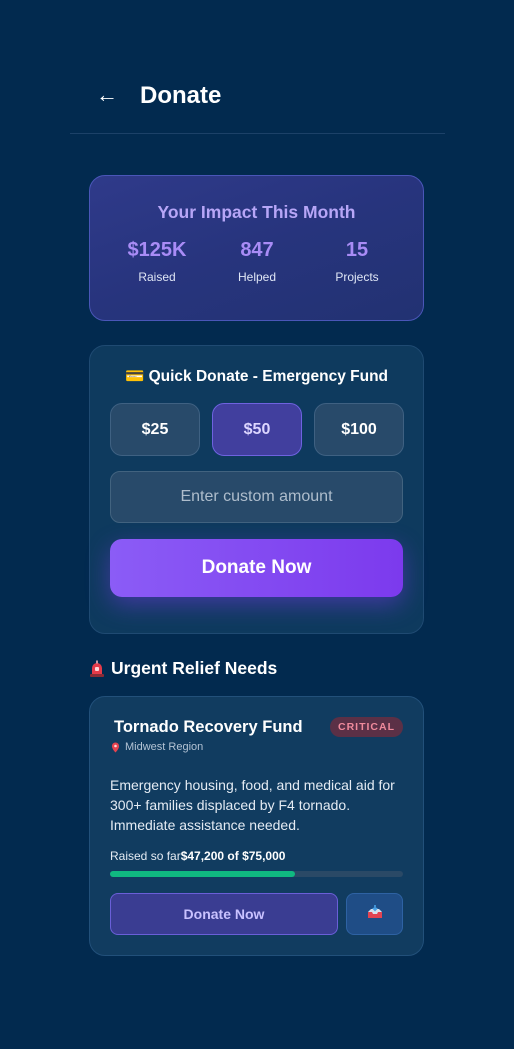 This screenshot has height=1049, width=514. Describe the element at coordinates (256, 568) in the screenshot. I see `donate-now-button: Donate Now` at that location.